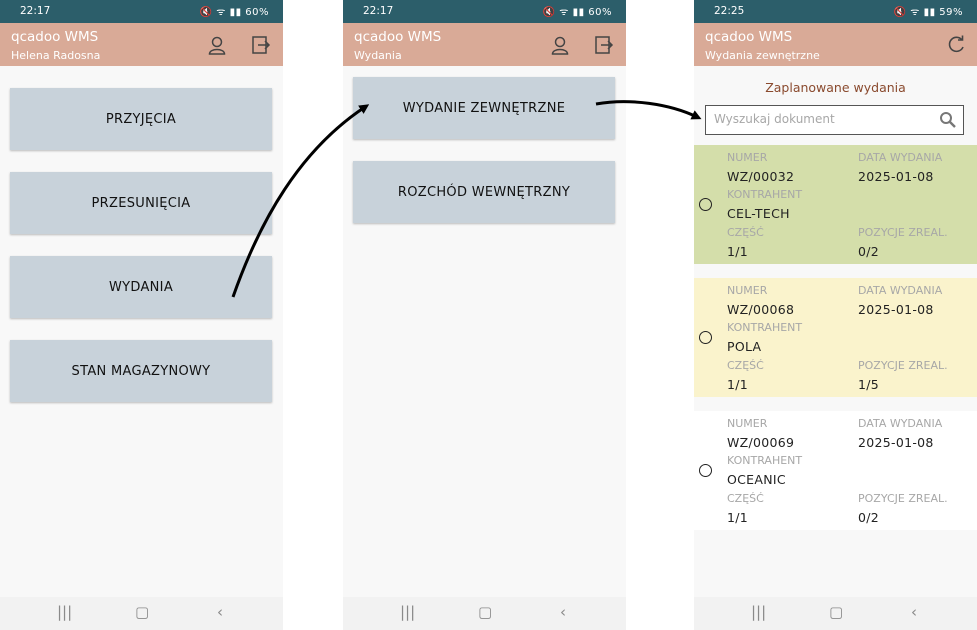 The height and width of the screenshot is (630, 977). What do you see at coordinates (648, 110) in the screenshot?
I see `flow-arrow-wydanie-zewnetrzne` at bounding box center [648, 110].